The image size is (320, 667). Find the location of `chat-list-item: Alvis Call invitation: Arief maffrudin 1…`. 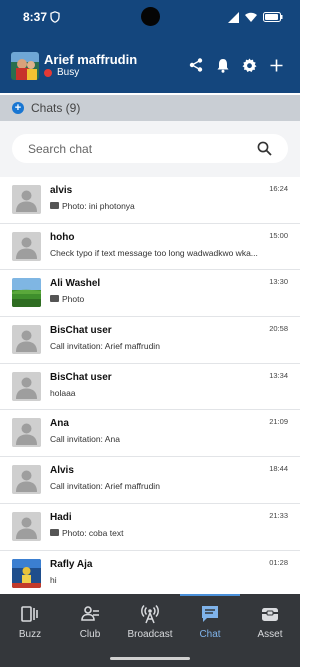

chat-list-item: Alvis Call invitation: Arief maffrudin 1… is located at coordinates (150, 480).